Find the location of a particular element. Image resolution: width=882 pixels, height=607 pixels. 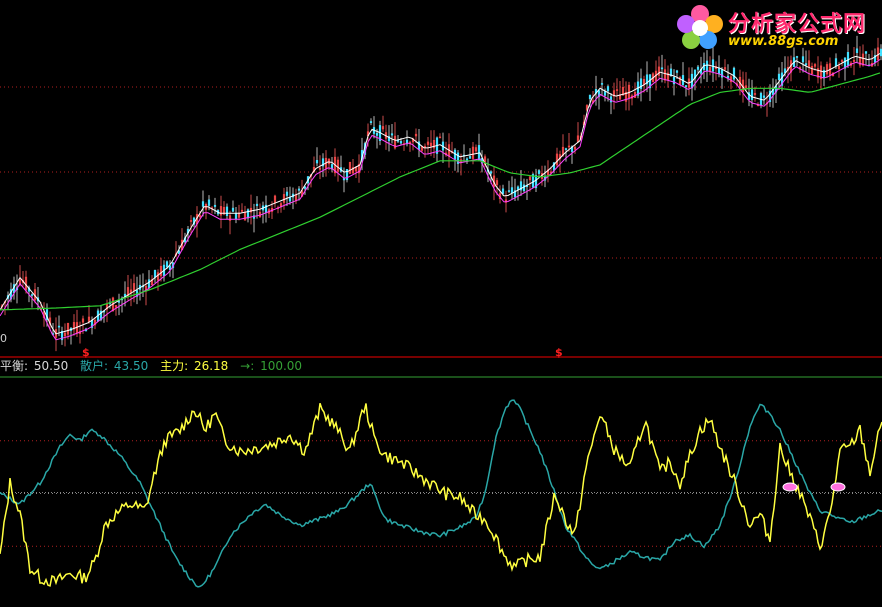

legend-balance-label: 平衡: is located at coordinates (16, 366).